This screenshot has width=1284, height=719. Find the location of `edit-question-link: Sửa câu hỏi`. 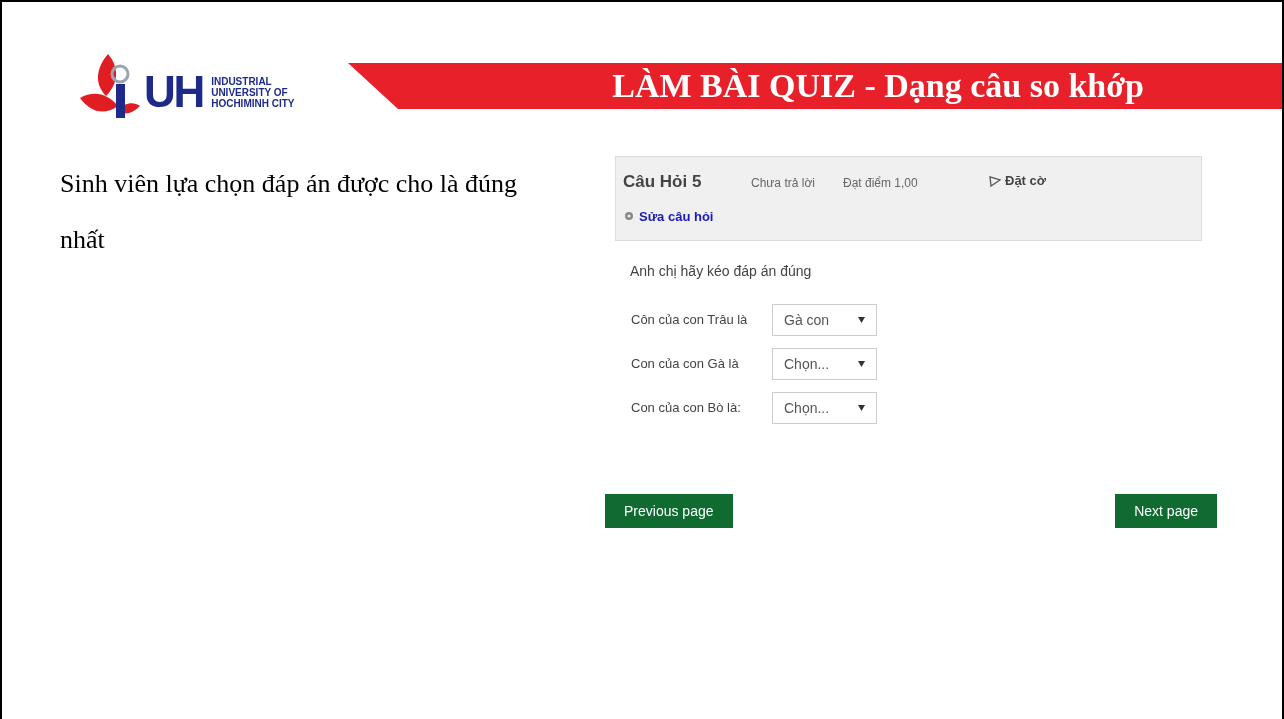

edit-question-link: Sửa câu hỏi is located at coordinates (668, 216).